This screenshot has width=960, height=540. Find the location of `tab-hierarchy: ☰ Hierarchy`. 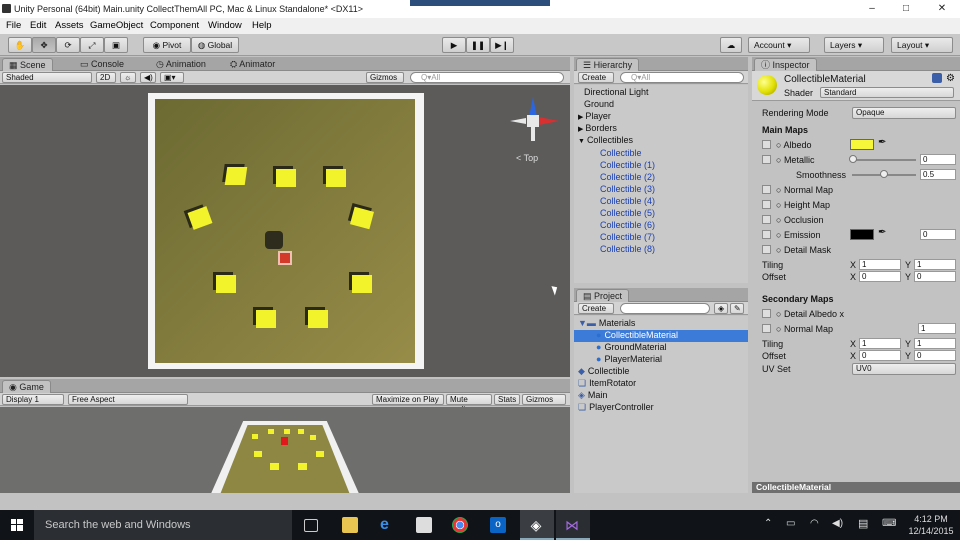

tab-hierarchy: ☰ Hierarchy is located at coordinates (608, 64).